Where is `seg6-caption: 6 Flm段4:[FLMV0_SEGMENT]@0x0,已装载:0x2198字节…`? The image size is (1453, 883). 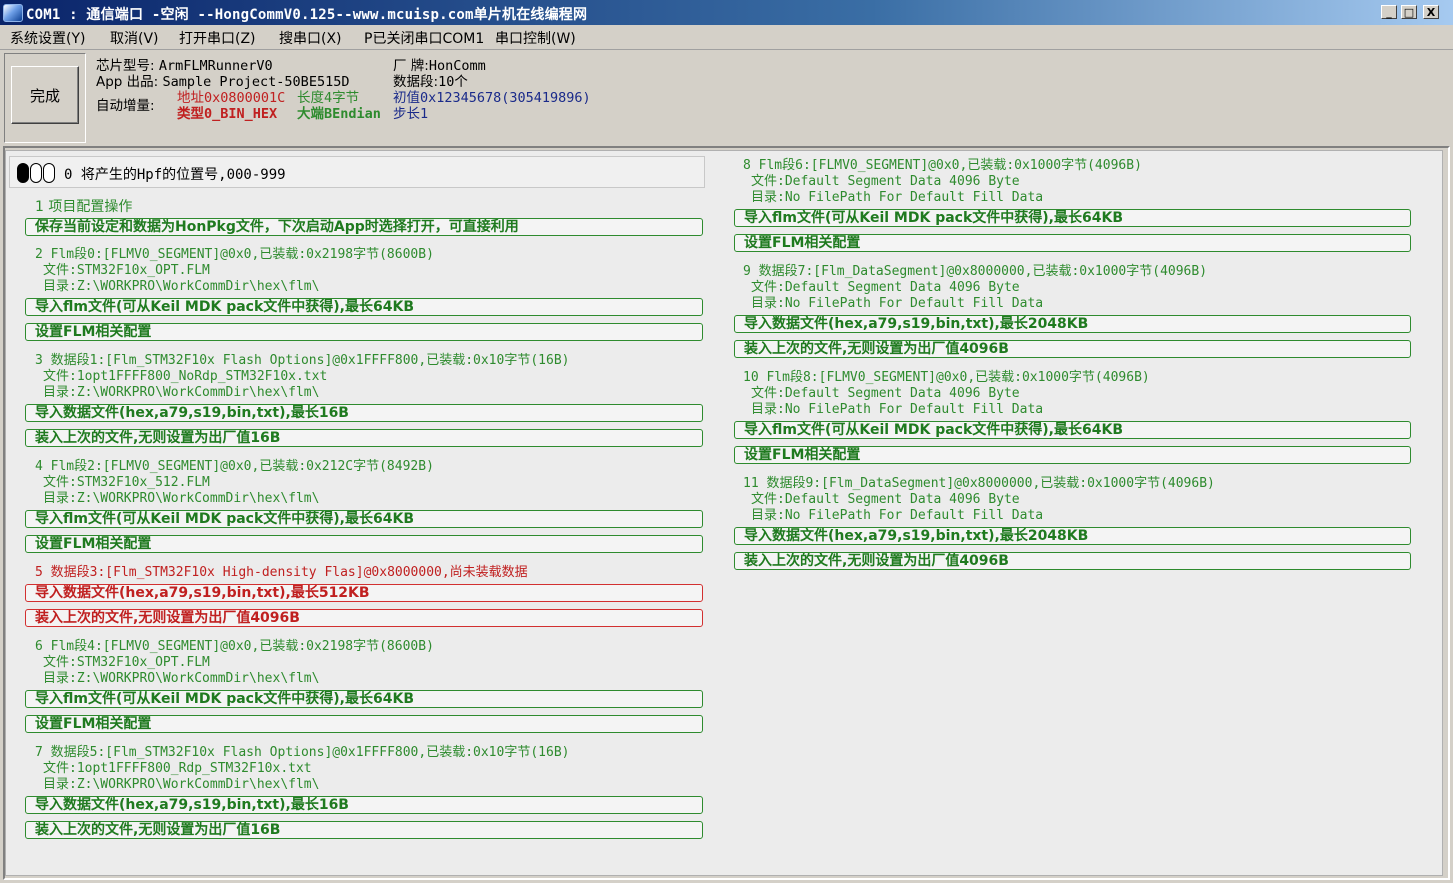 seg6-caption: 6 Flm段4:[FLMV0_SEGMENT]@0x0,已装载:0x2198字节… is located at coordinates (234, 646).